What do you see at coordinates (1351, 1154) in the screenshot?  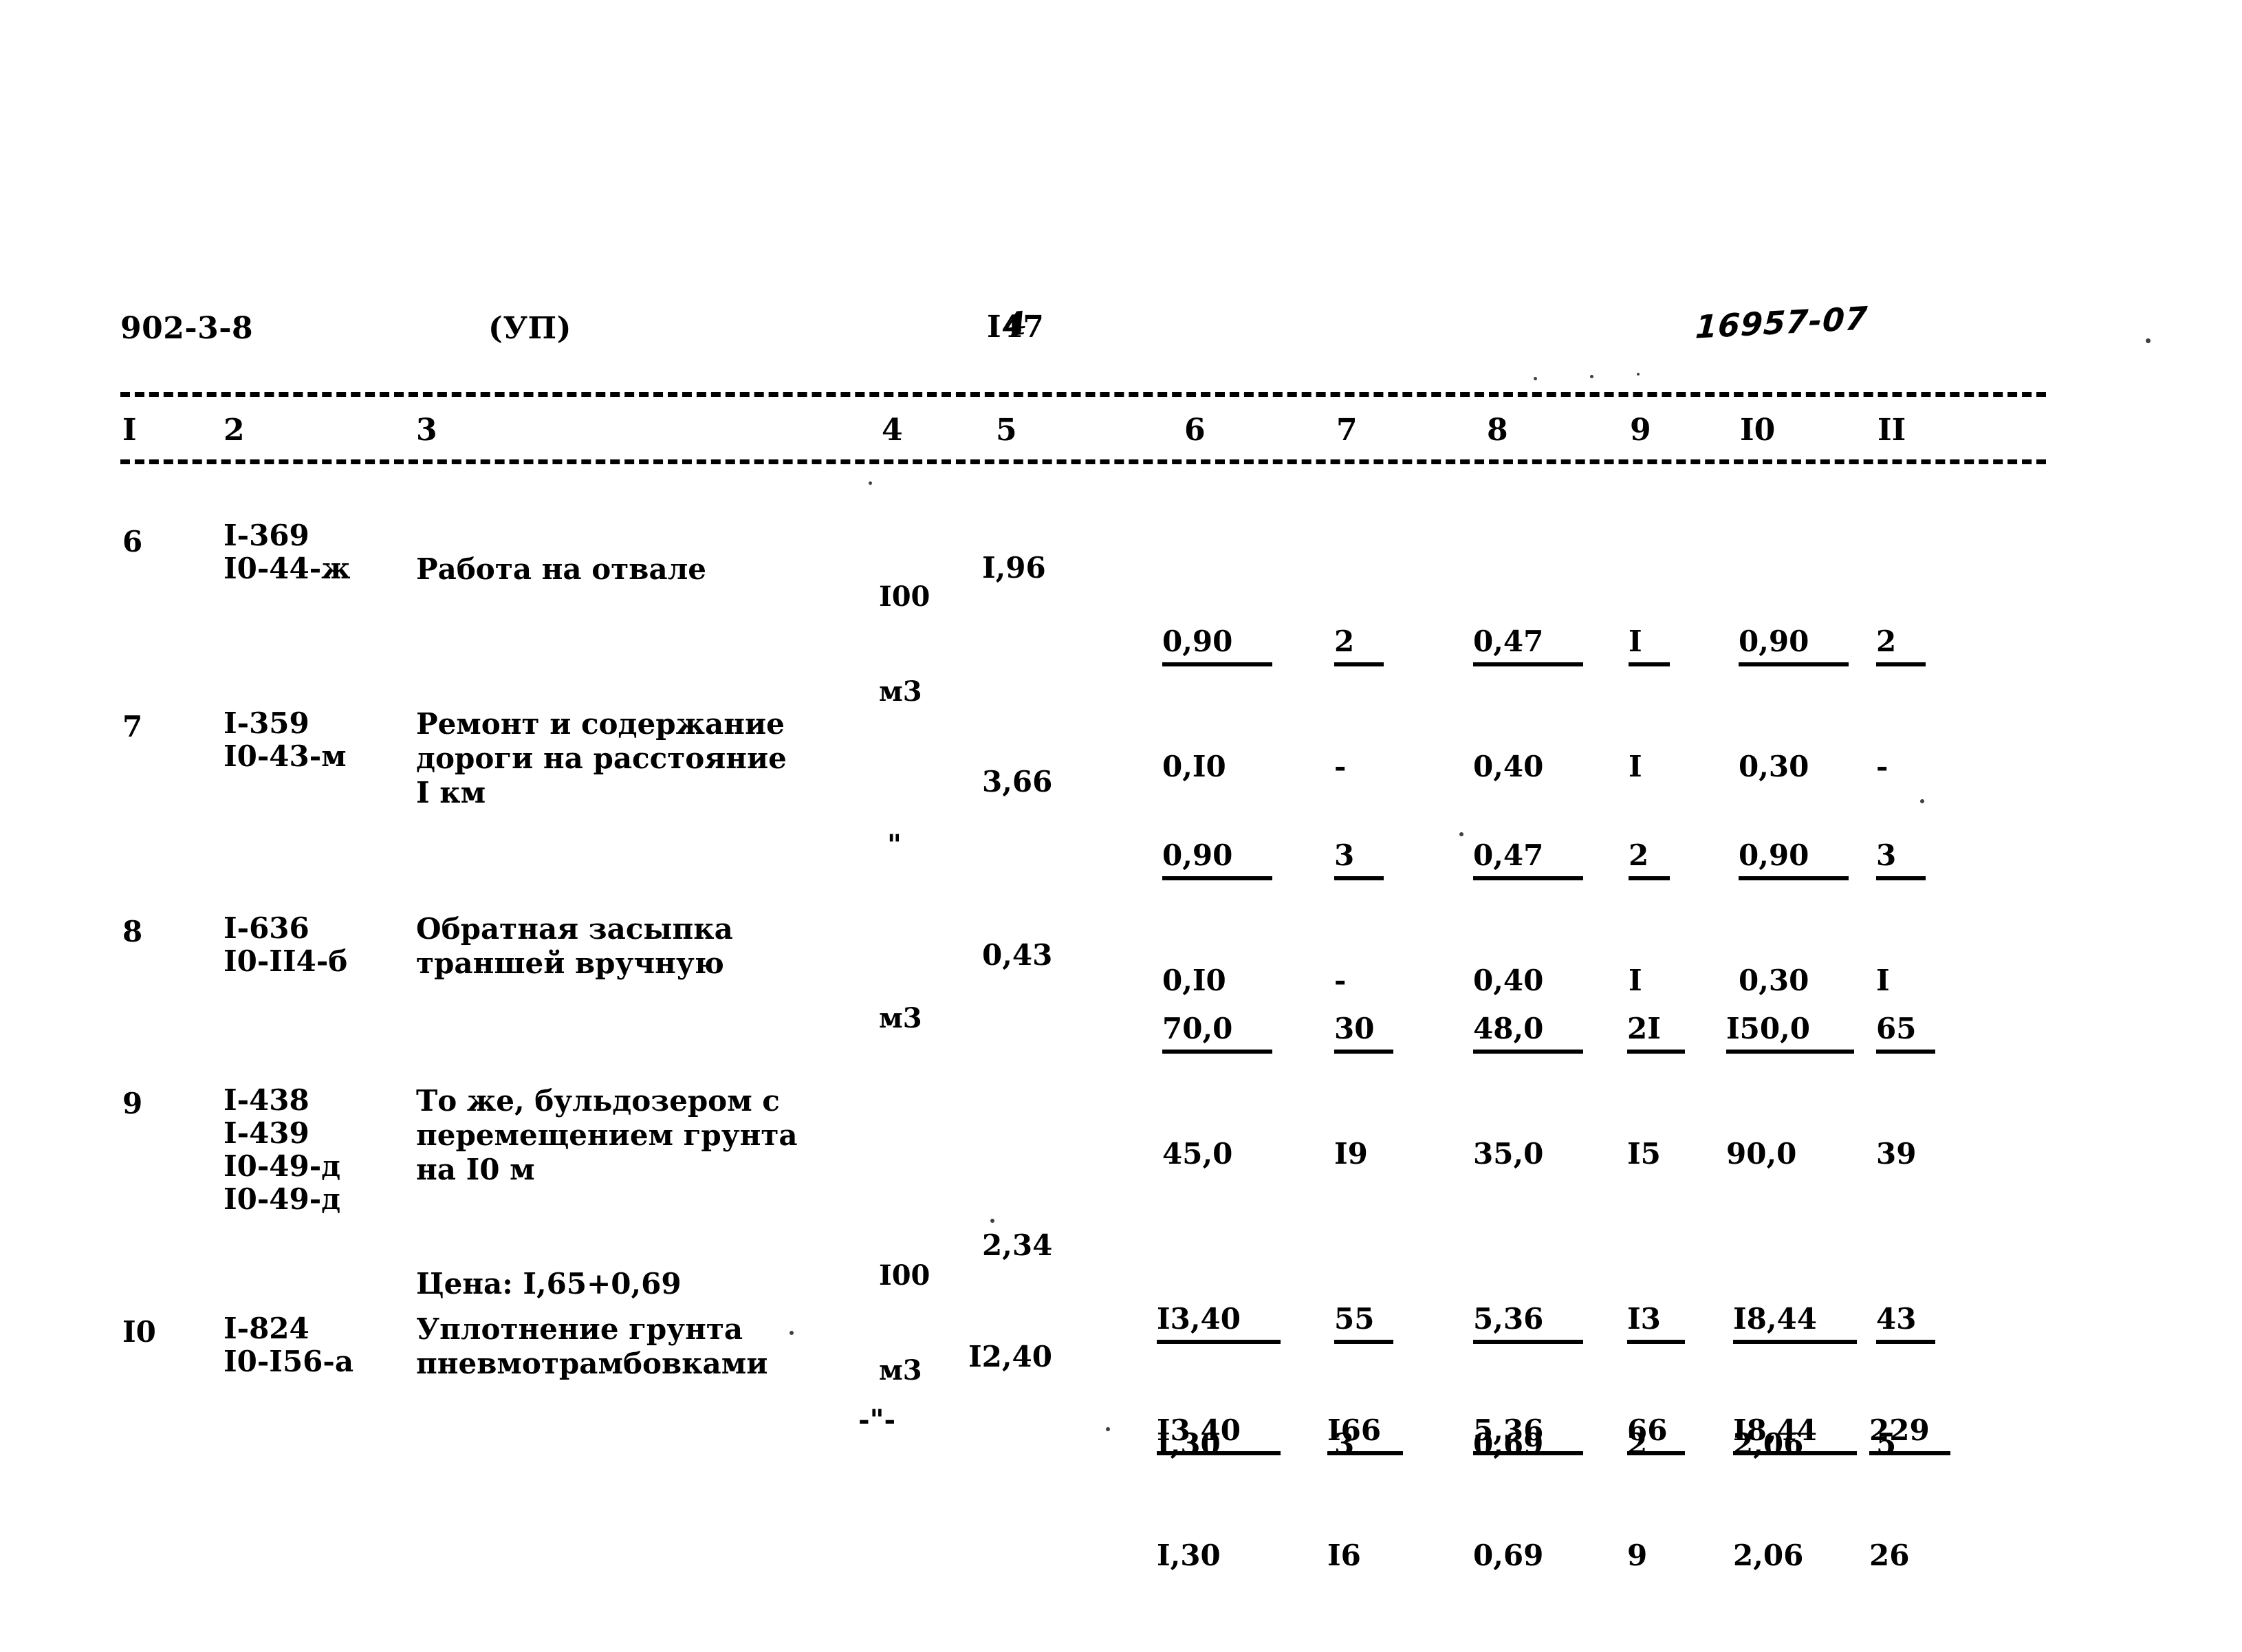 I see `fraction-denominator: I9` at bounding box center [1351, 1154].